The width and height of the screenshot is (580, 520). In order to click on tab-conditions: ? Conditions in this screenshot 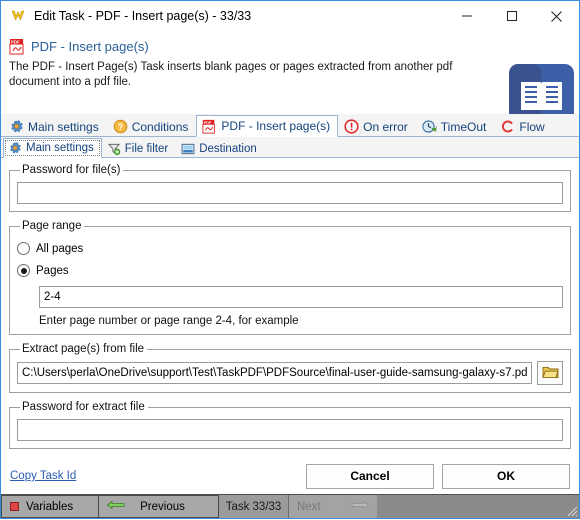, I will do `click(152, 126)`.